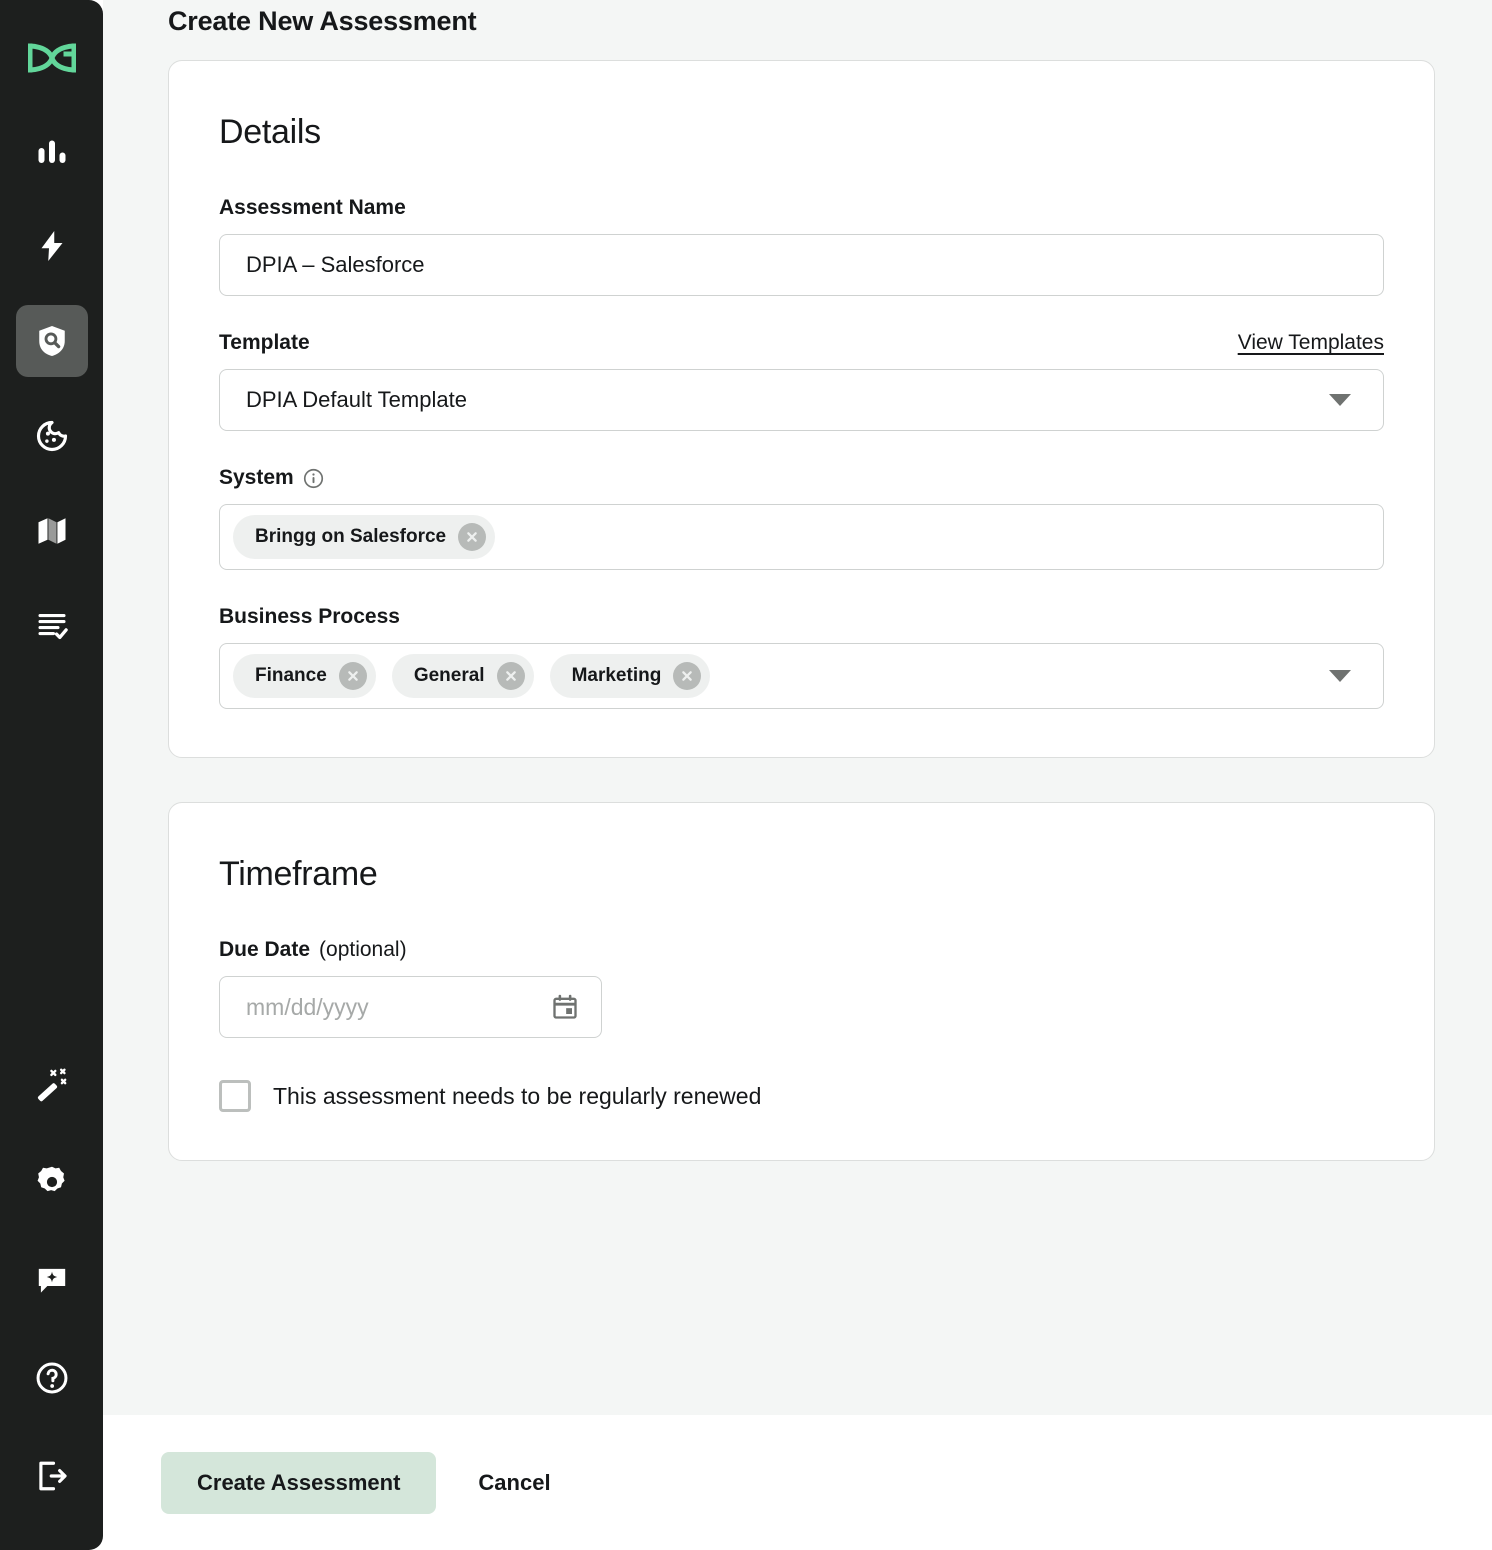  I want to click on renew-checkbox, so click(235, 1096).